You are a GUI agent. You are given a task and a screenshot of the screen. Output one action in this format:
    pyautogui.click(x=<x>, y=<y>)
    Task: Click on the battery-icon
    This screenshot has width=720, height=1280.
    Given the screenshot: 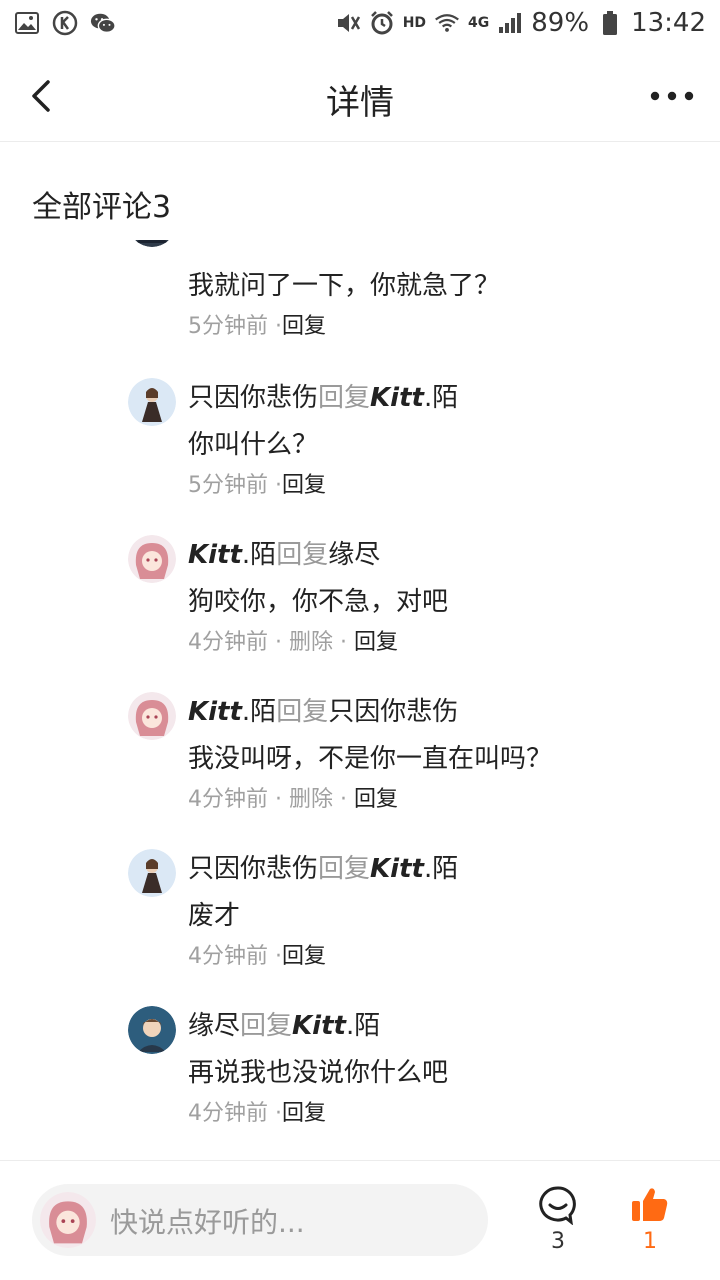 What is the action you would take?
    pyautogui.click(x=610, y=23)
    